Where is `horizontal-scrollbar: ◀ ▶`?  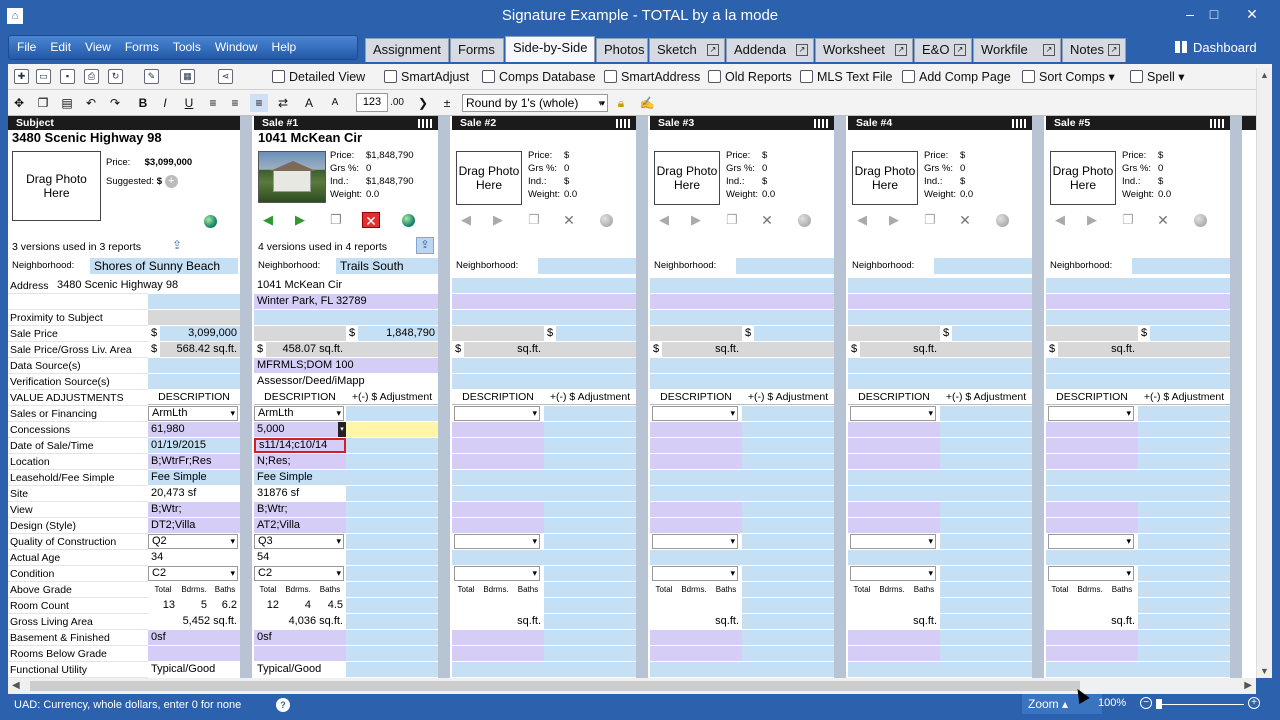
horizontal-scrollbar: ◀ ▶ is located at coordinates (632, 686).